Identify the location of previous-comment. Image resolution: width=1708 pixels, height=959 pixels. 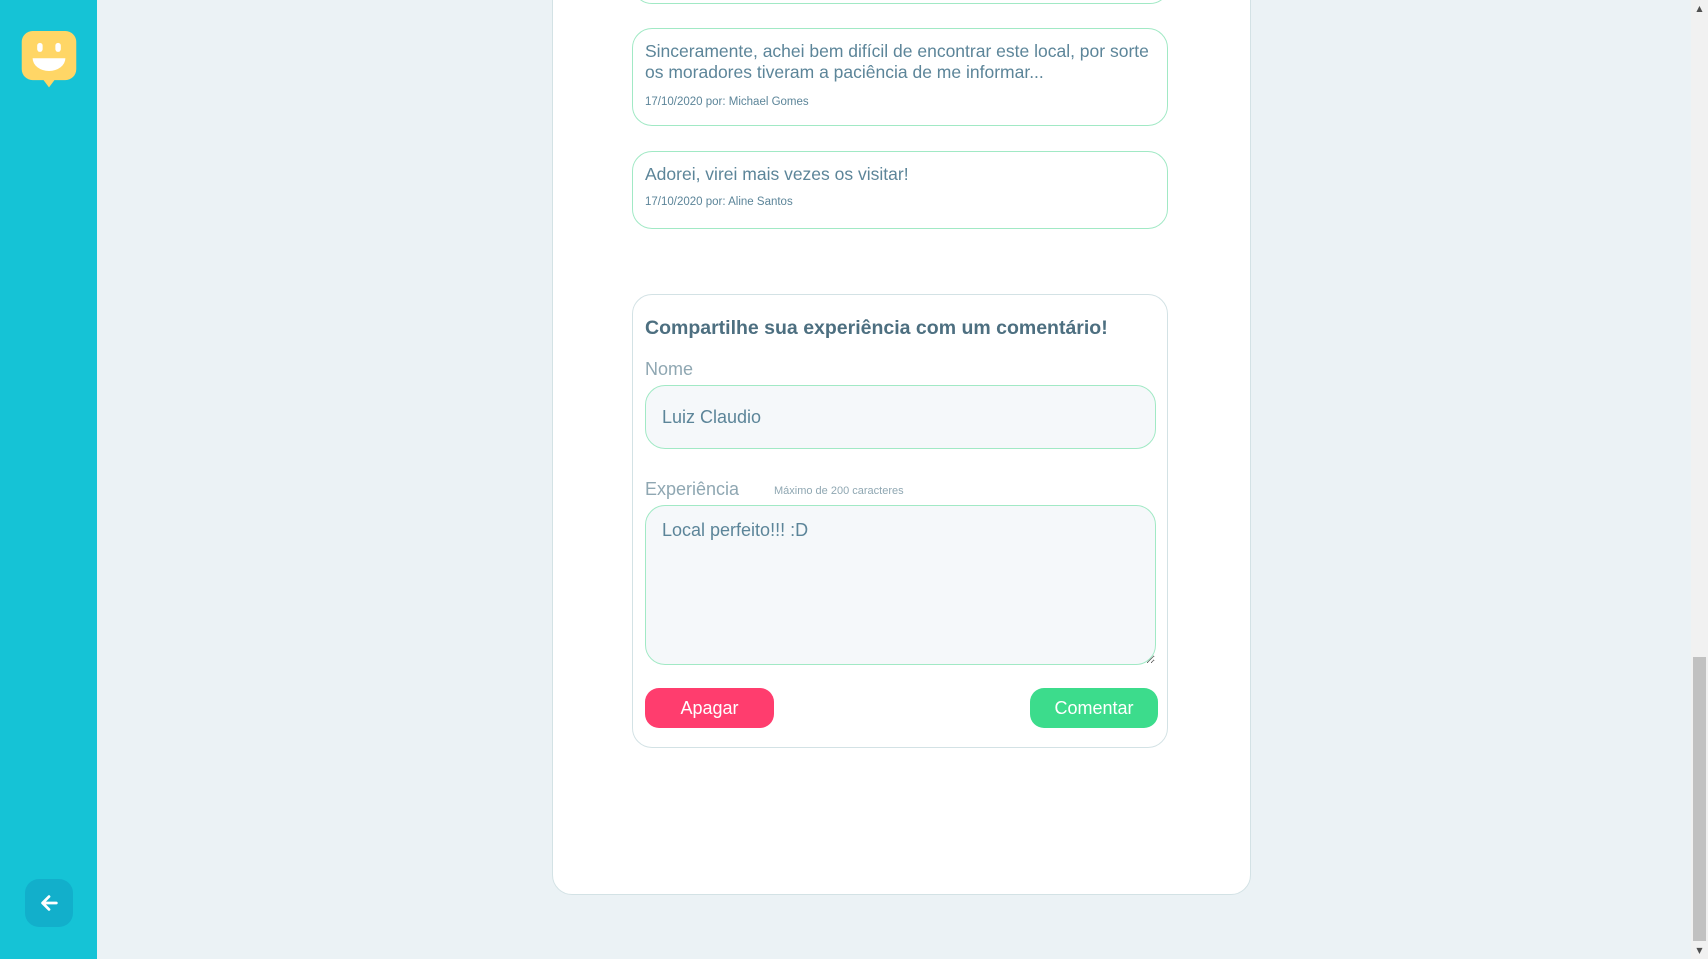
(901, 2).